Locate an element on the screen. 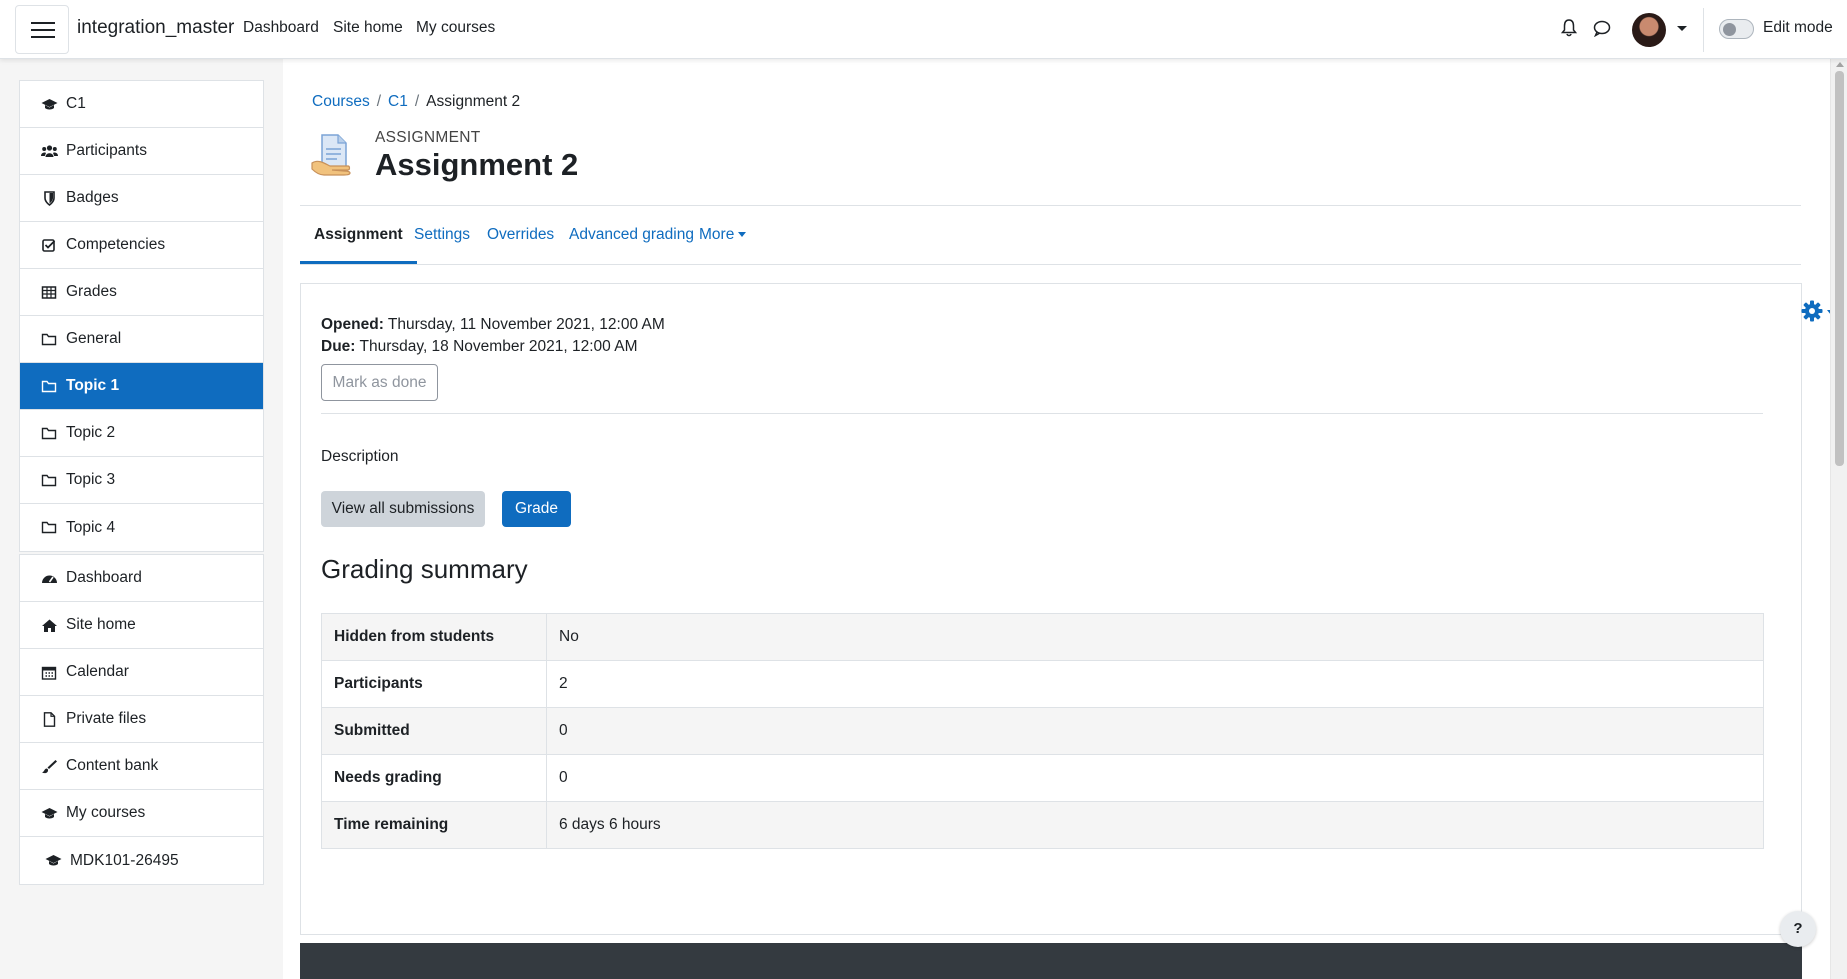 This screenshot has height=979, width=1847. sidebar-item-content-bank: Content bank is located at coordinates (141, 766).